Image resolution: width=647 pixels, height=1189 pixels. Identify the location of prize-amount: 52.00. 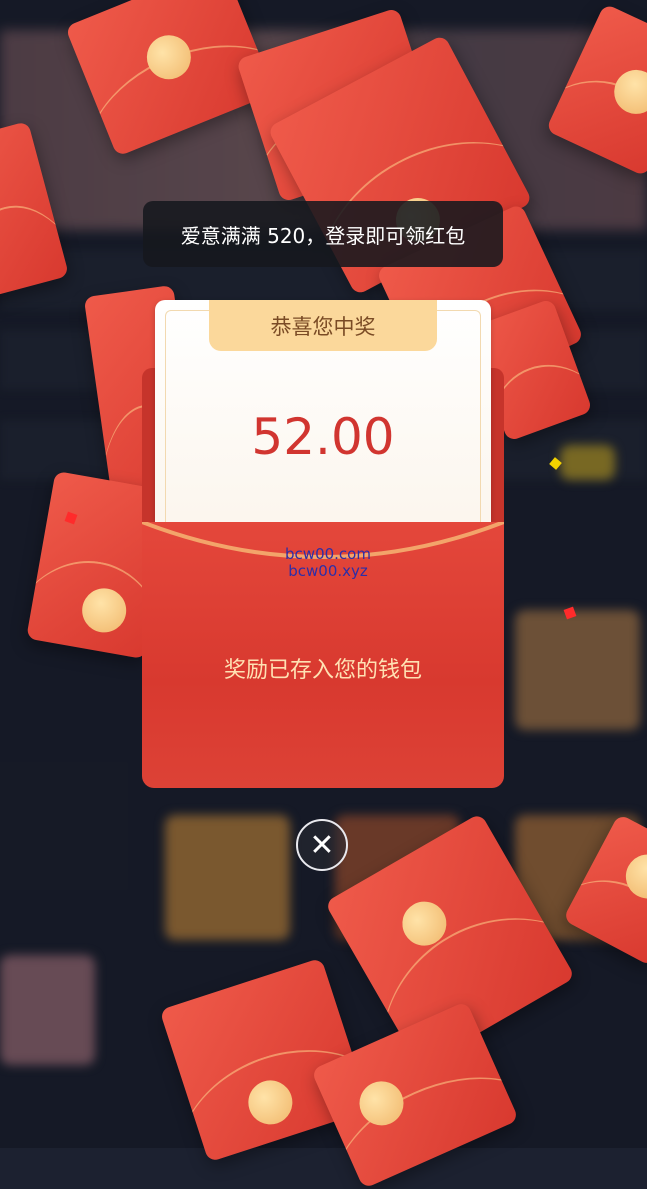
(323, 437).